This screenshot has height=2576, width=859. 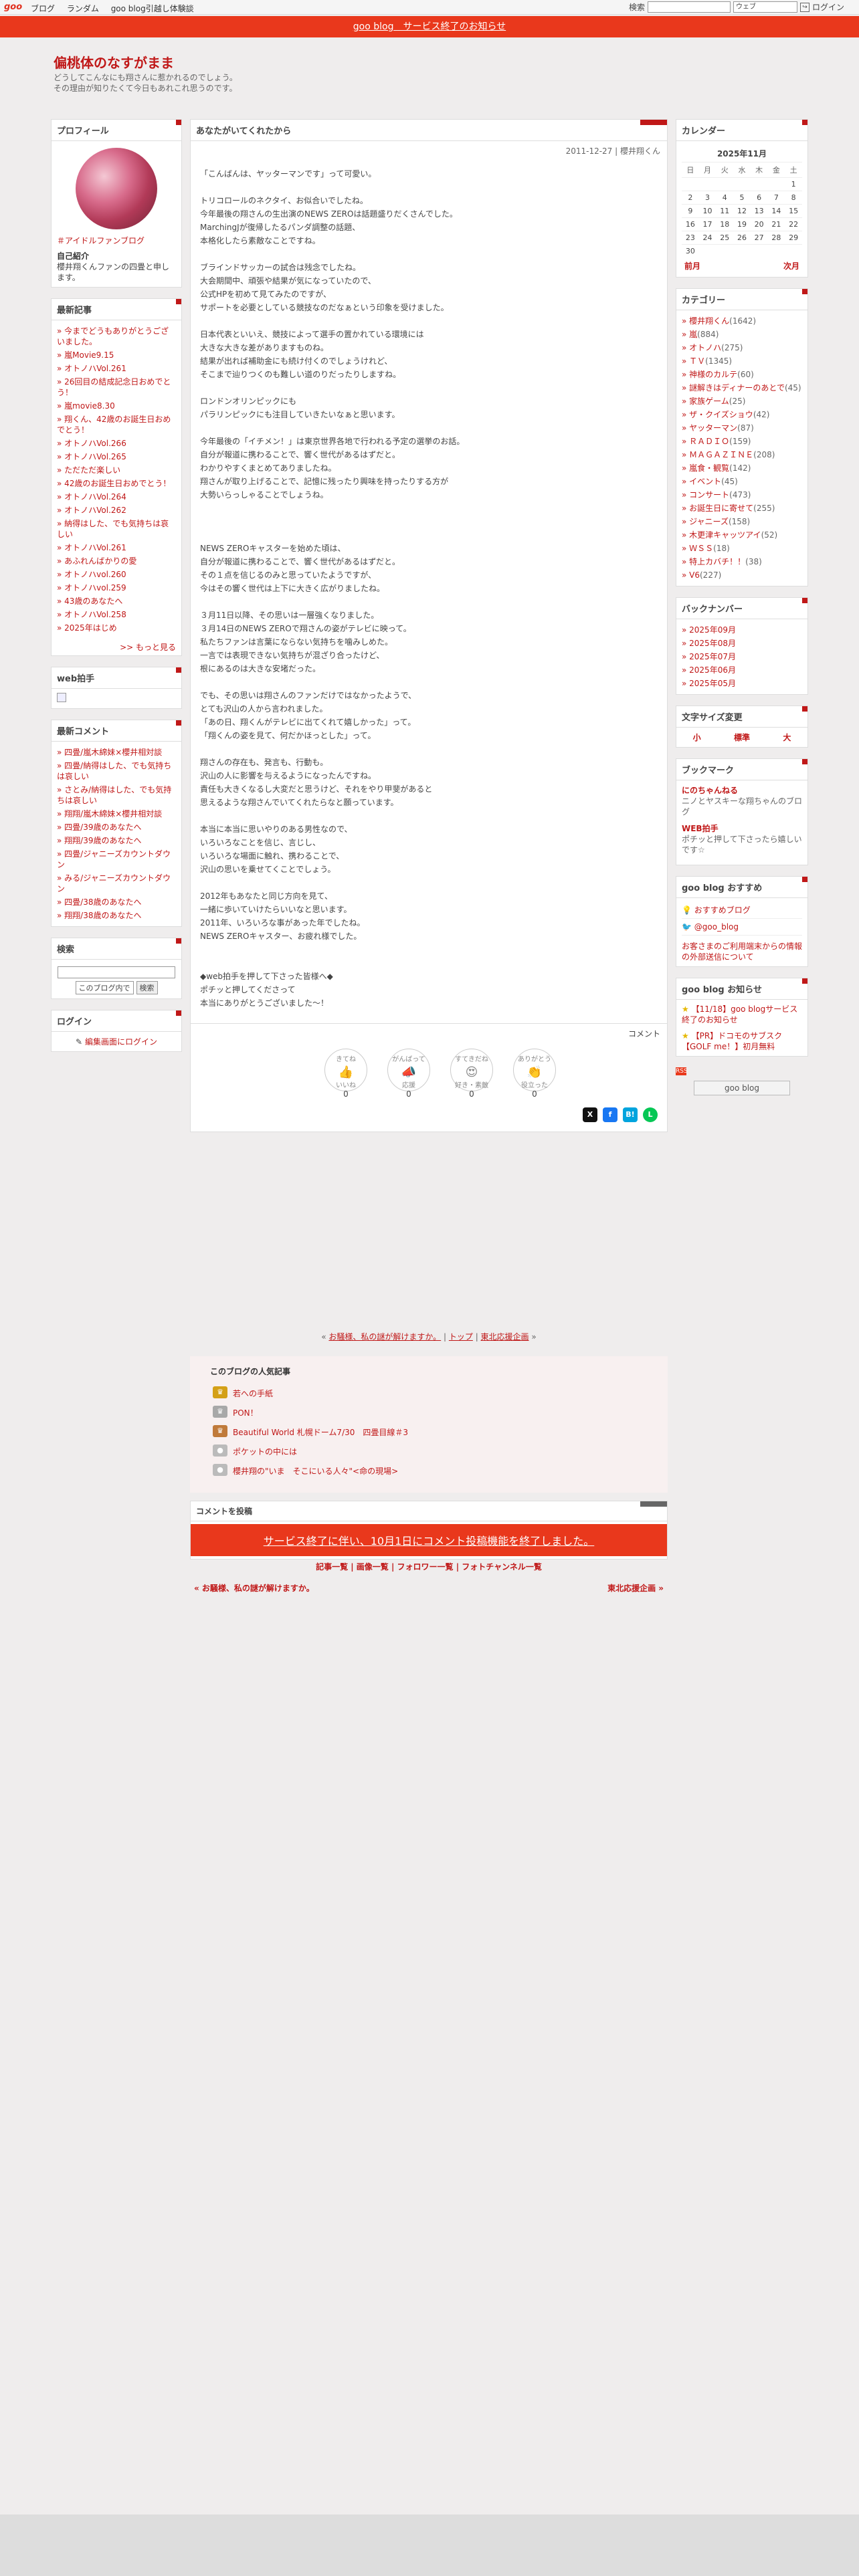 I want to click on login-link: ログイン, so click(x=828, y=7).